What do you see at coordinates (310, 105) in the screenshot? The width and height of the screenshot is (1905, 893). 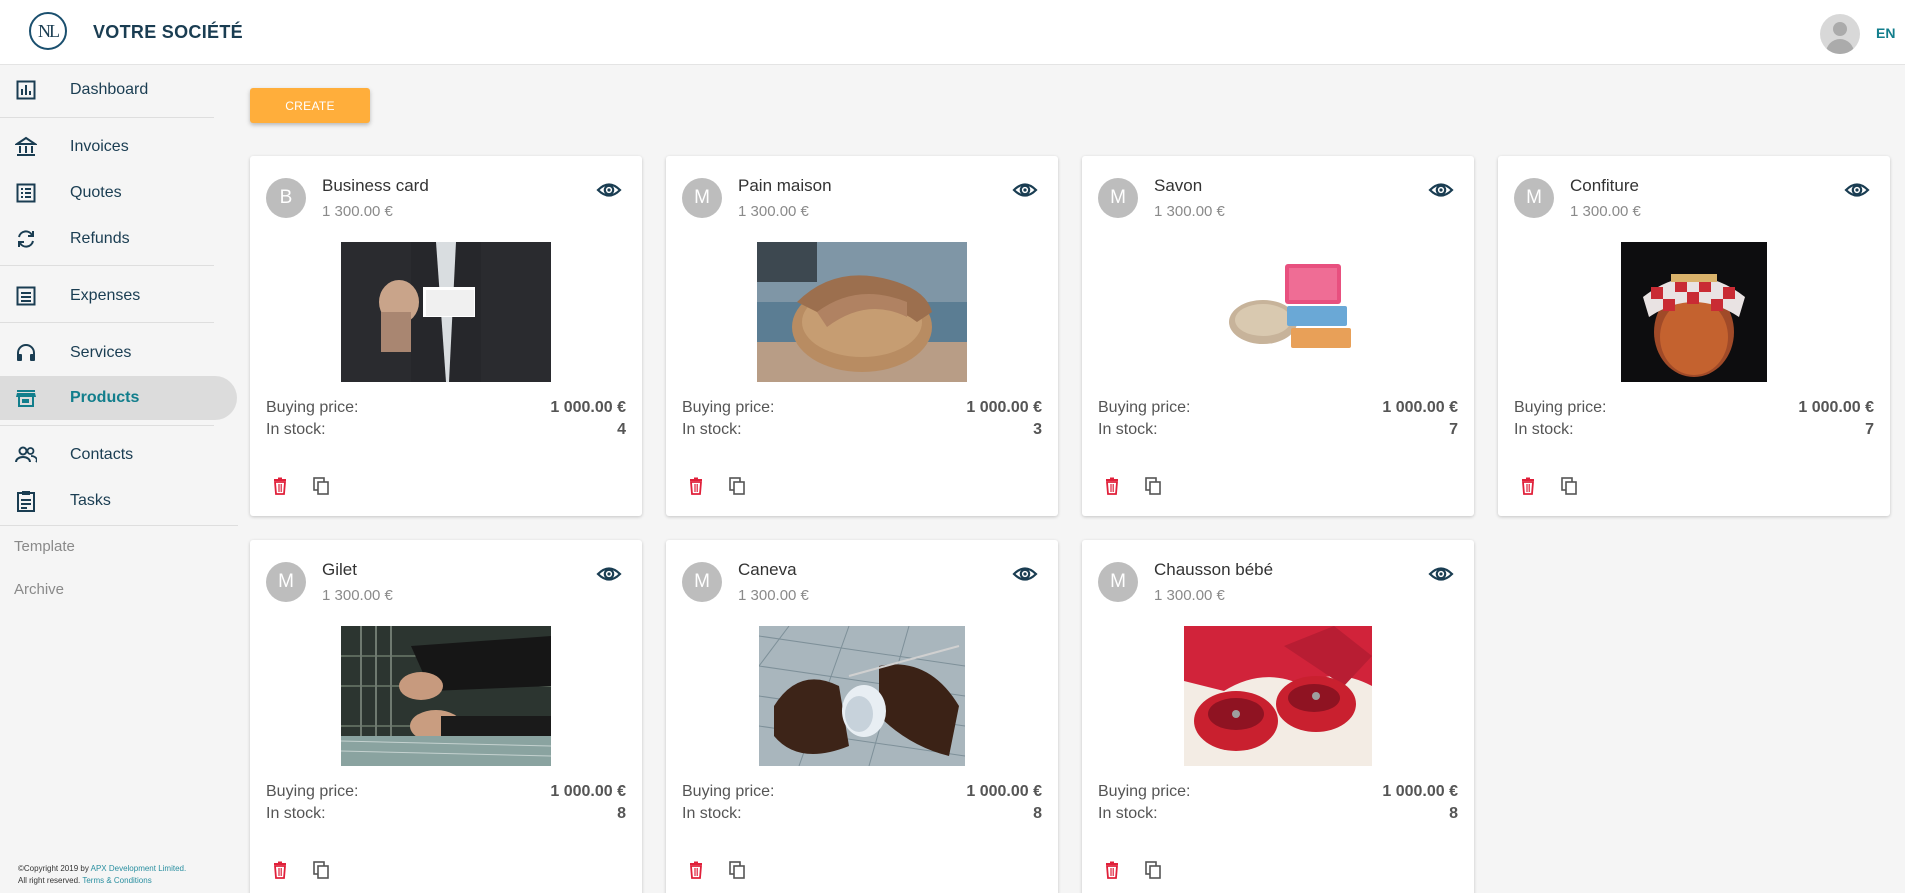 I see `create-button: CREATE` at bounding box center [310, 105].